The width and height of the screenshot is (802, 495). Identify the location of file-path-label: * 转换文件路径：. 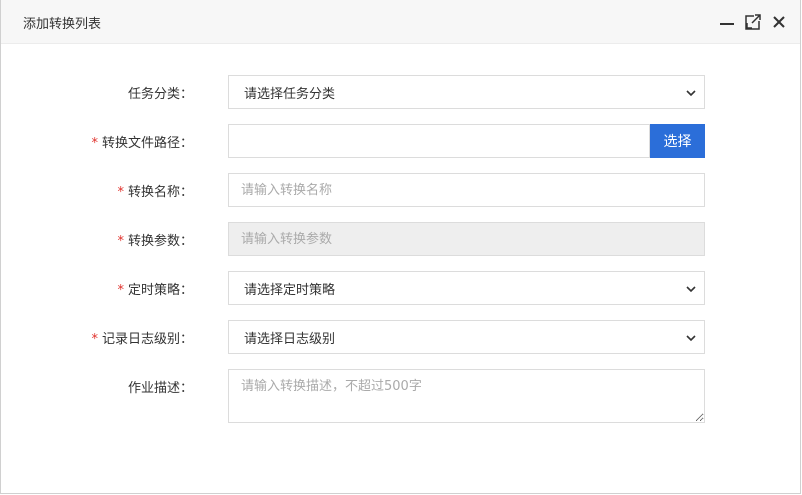
(142, 143).